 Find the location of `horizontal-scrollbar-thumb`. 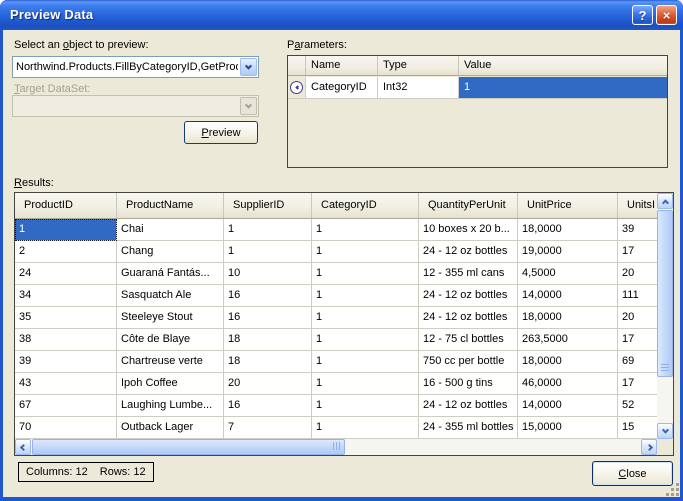

horizontal-scrollbar-thumb is located at coordinates (188, 447).